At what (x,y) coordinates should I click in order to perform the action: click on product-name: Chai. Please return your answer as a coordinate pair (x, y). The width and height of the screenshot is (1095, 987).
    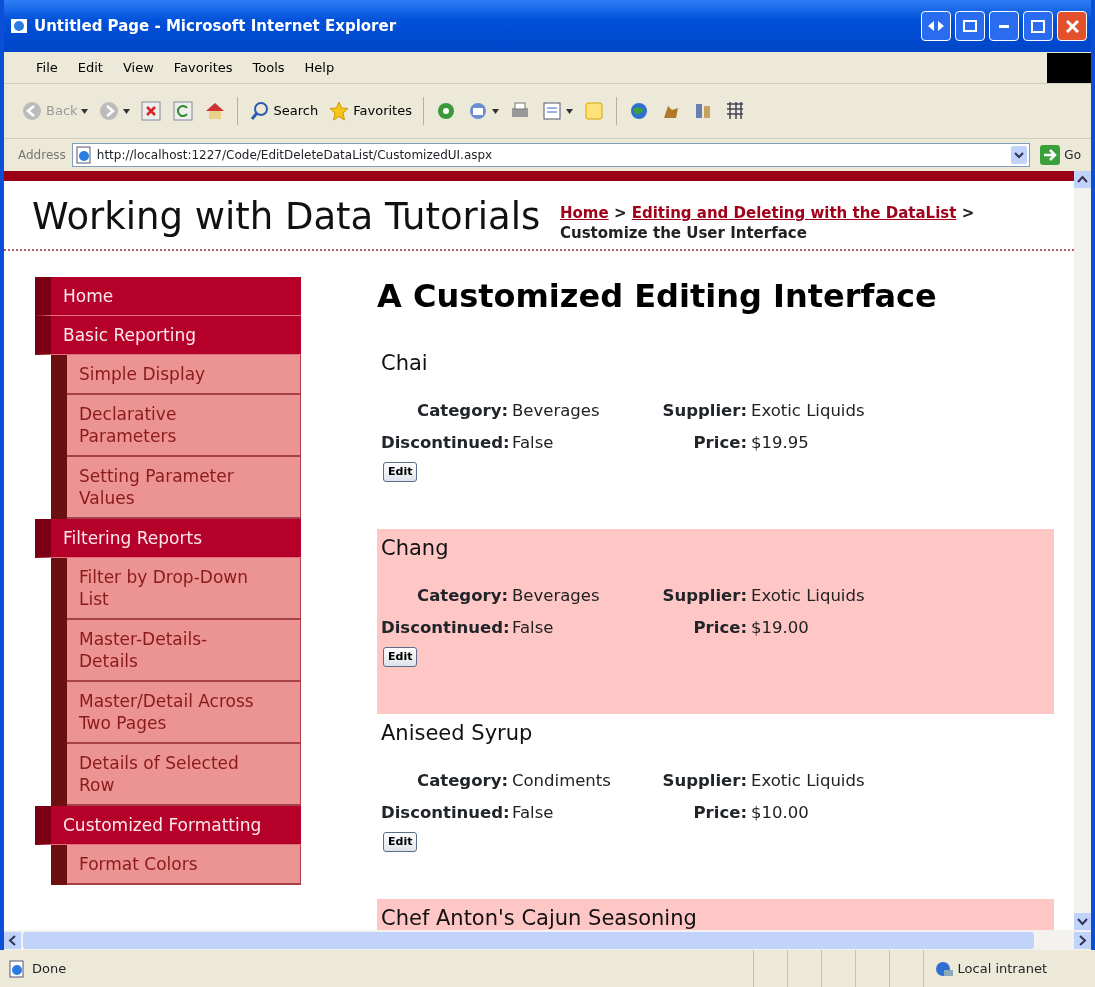
    Looking at the image, I should click on (405, 364).